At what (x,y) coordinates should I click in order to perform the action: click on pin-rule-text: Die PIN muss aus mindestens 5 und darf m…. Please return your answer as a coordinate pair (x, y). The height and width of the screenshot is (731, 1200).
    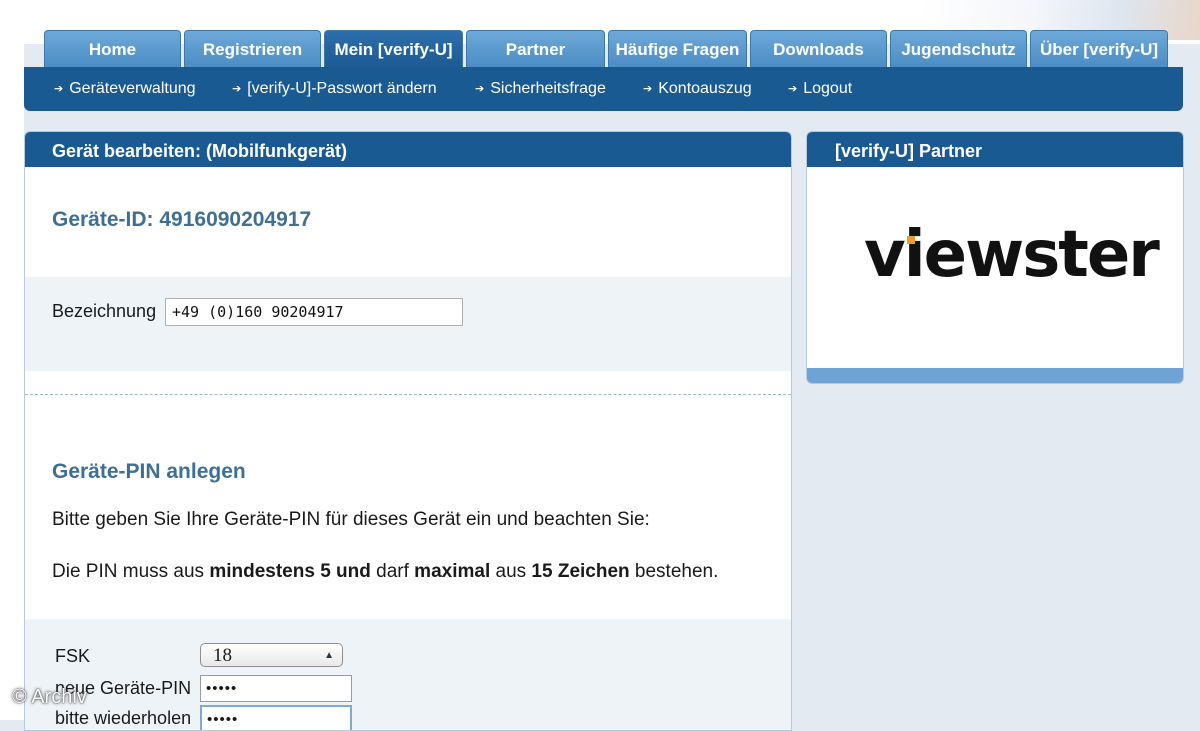
    Looking at the image, I should click on (385, 571).